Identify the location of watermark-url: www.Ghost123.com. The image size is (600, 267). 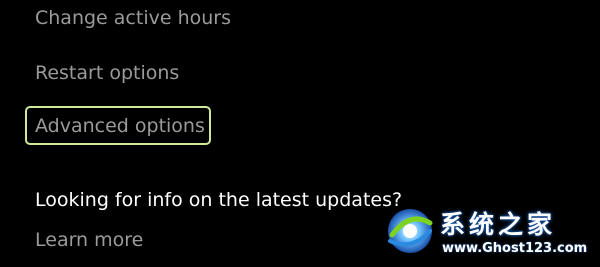
(515, 248).